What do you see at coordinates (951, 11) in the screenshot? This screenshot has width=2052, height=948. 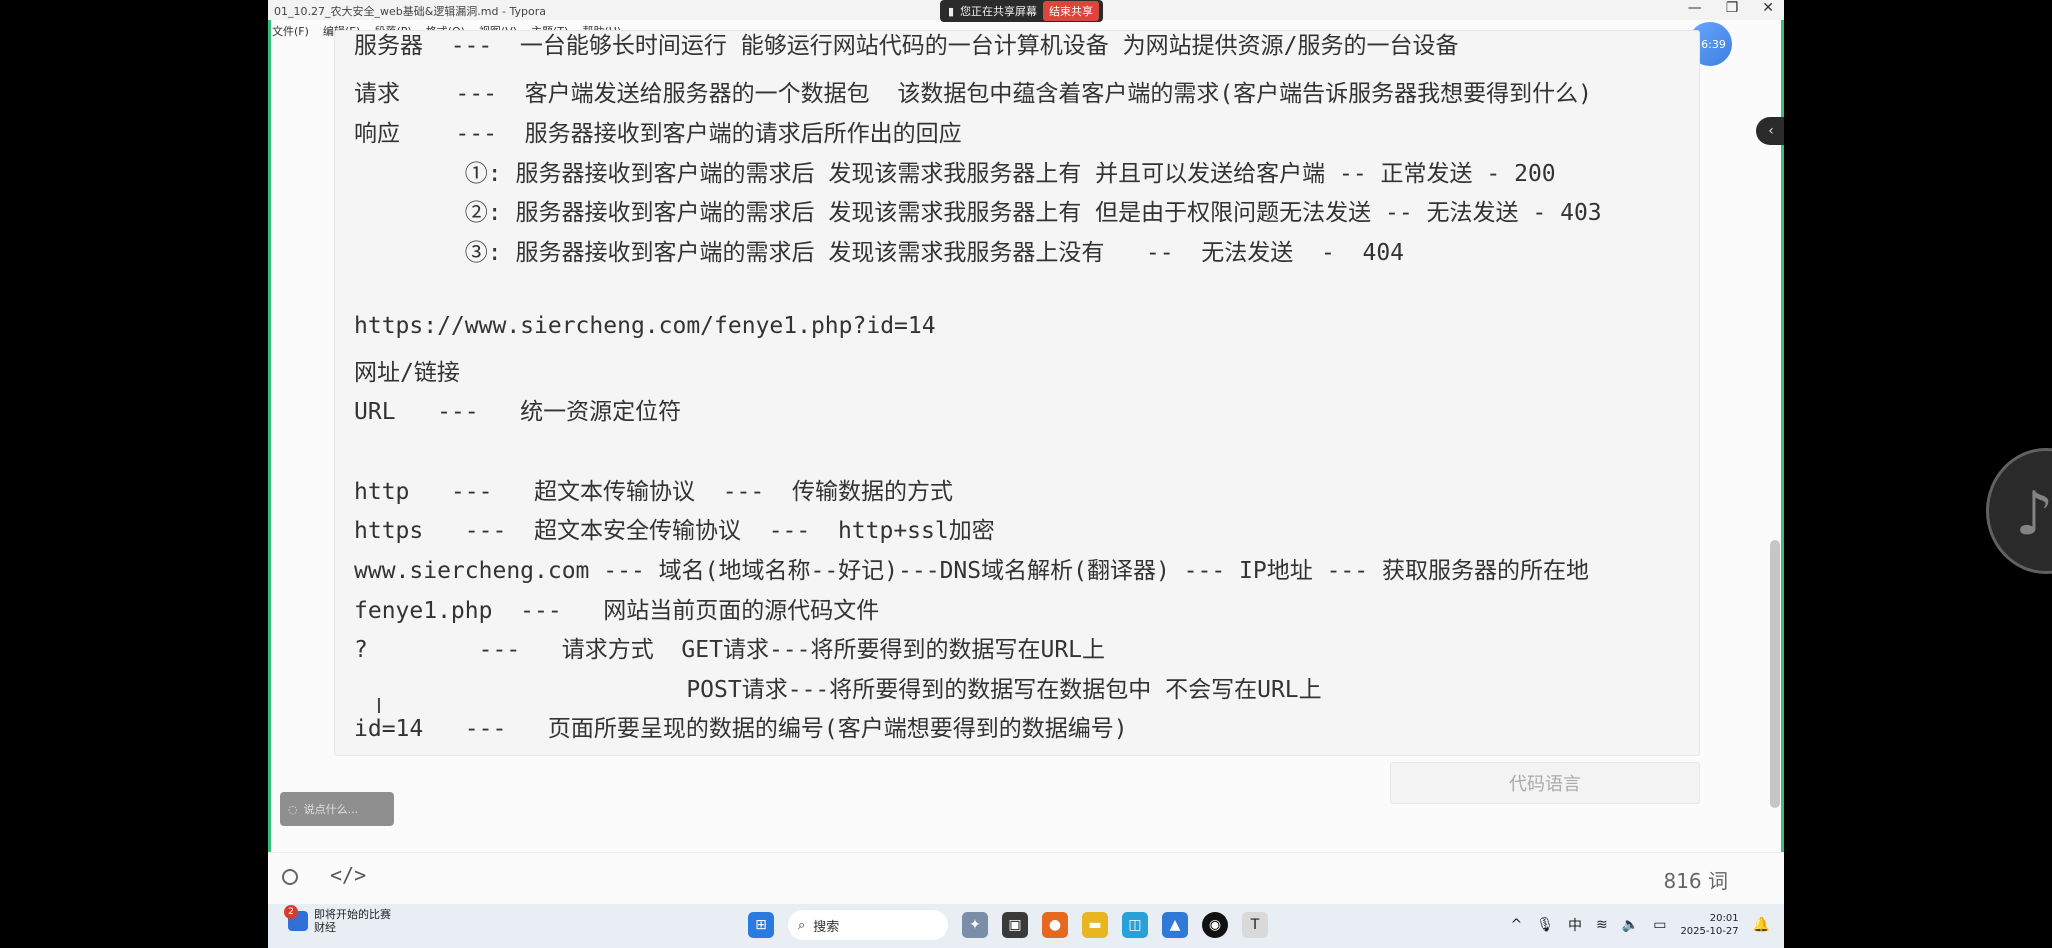 I see `share-signal-icon: ▮` at bounding box center [951, 11].